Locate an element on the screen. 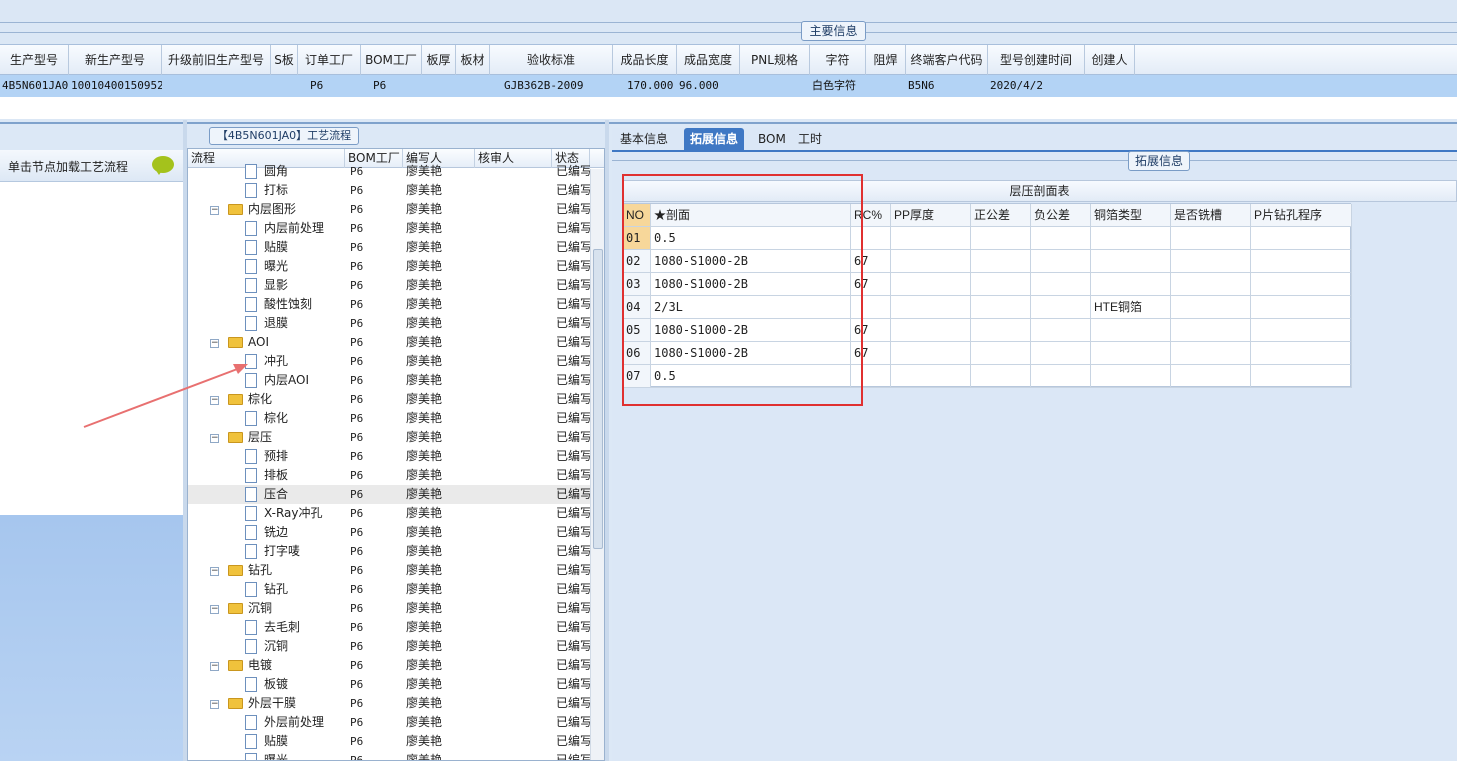  column-header: 板厚 is located at coordinates (439, 60).